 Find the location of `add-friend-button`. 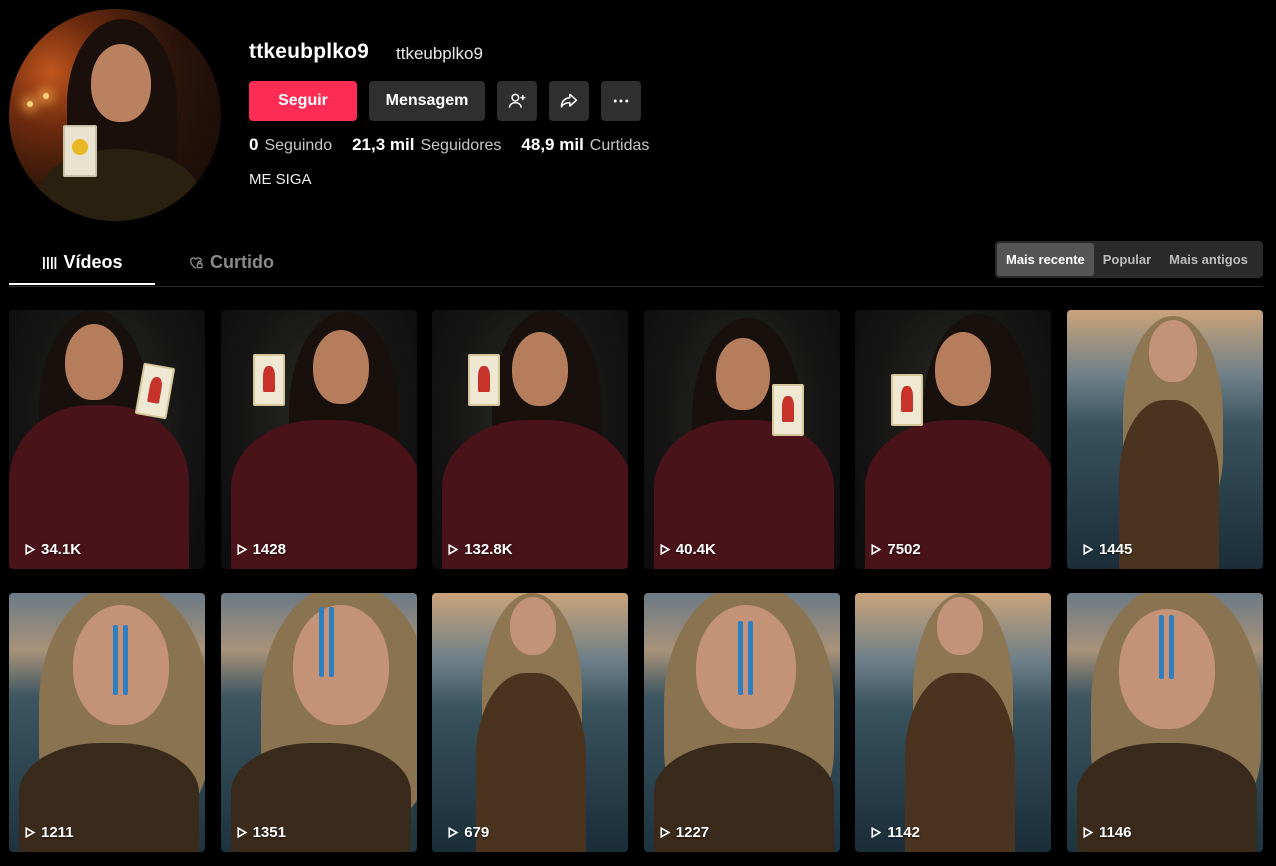

add-friend-button is located at coordinates (517, 101).